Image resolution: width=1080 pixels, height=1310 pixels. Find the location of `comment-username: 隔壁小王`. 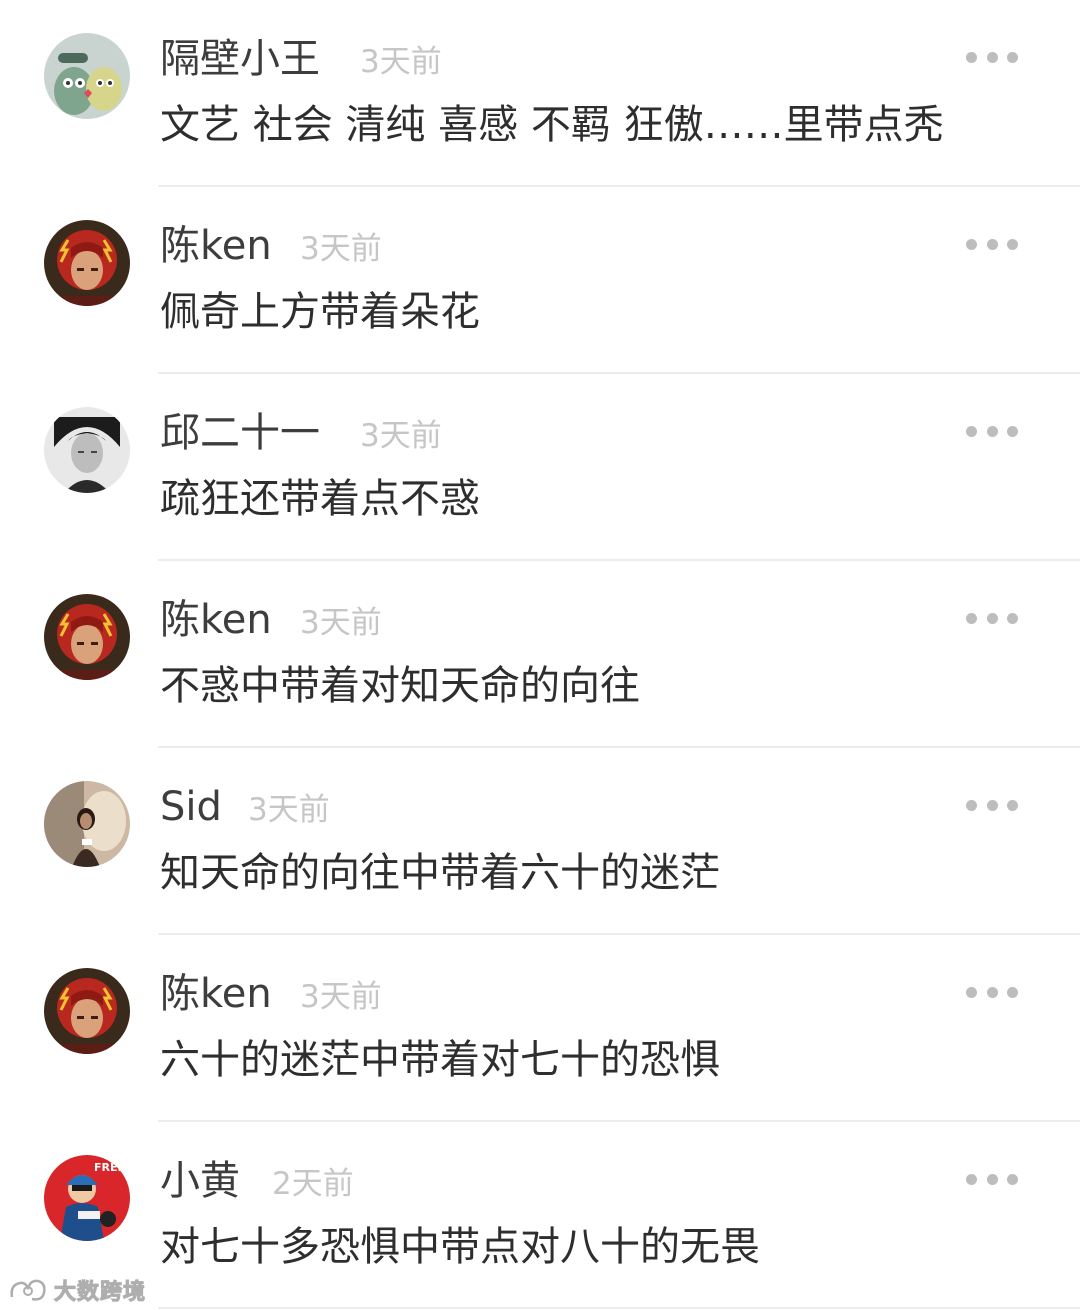

comment-username: 隔壁小王 is located at coordinates (240, 59).